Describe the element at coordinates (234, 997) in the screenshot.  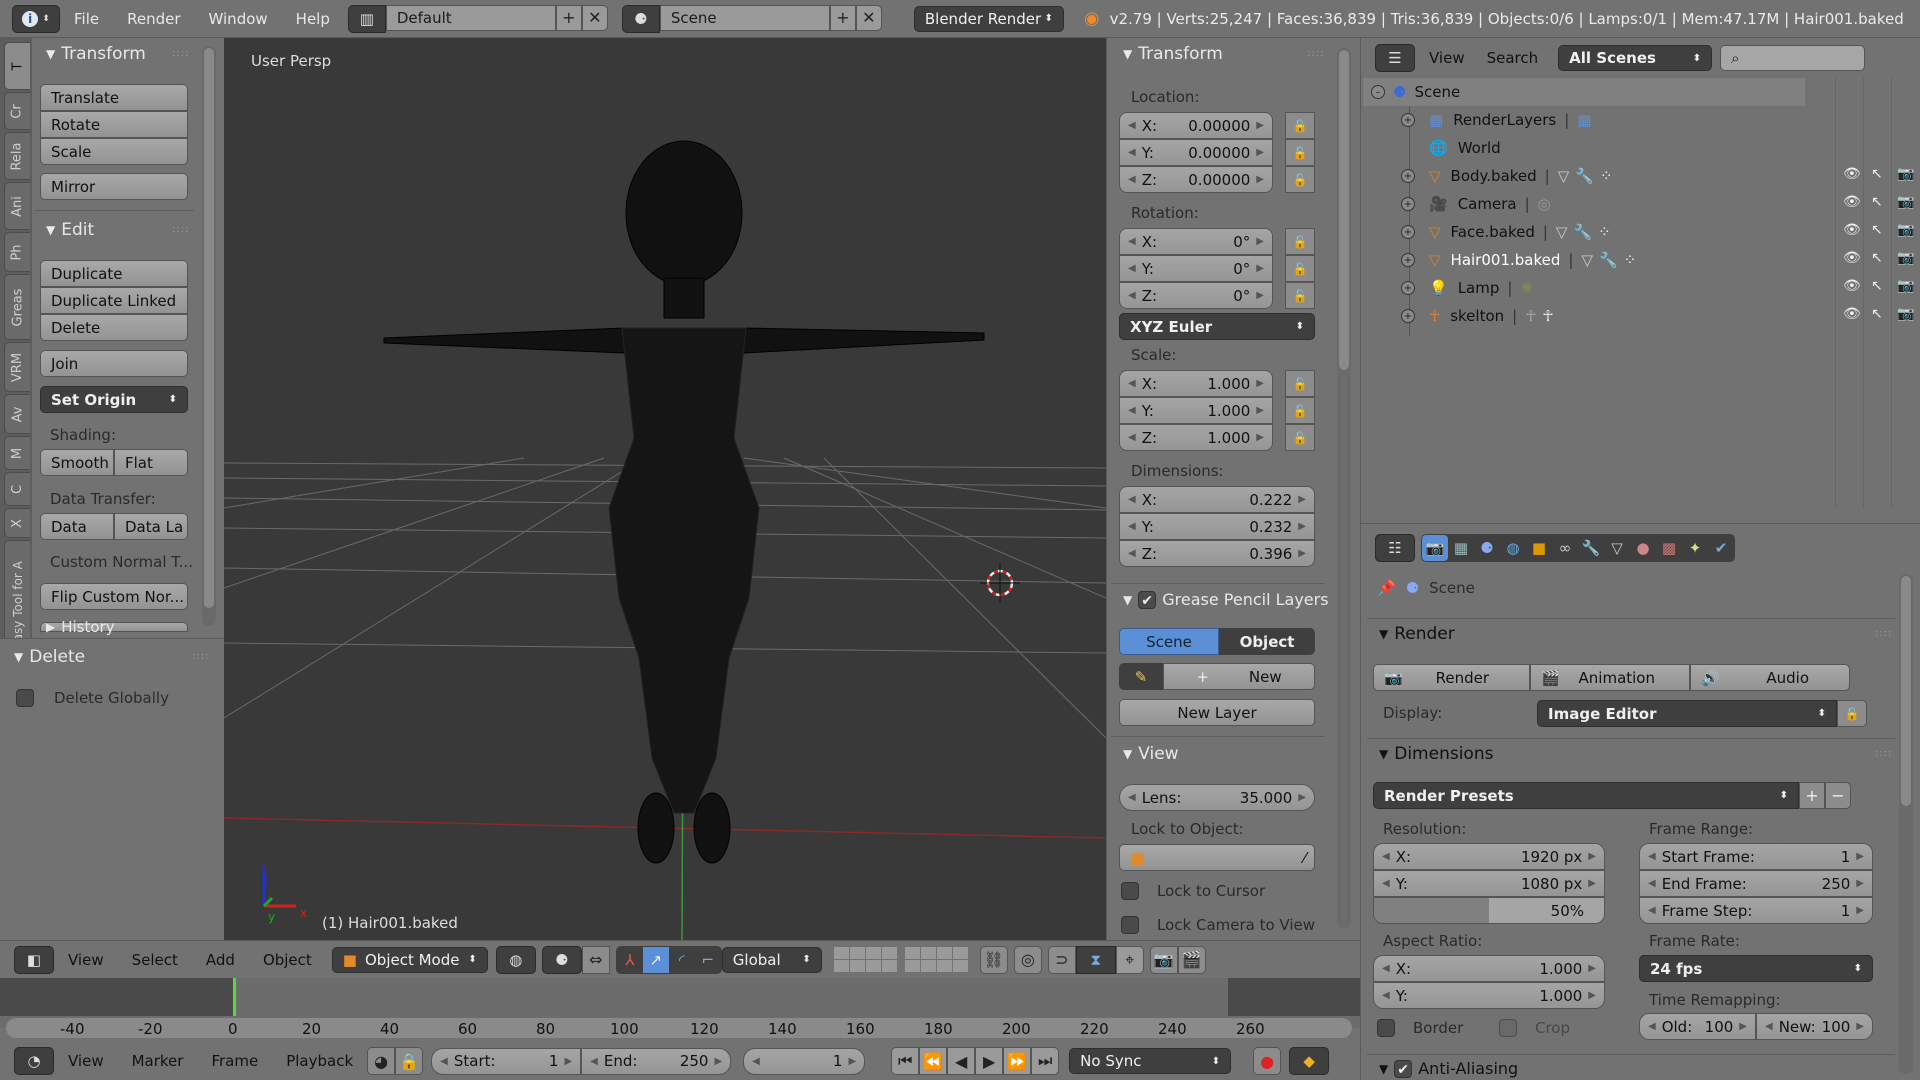
I see `playhead` at that location.